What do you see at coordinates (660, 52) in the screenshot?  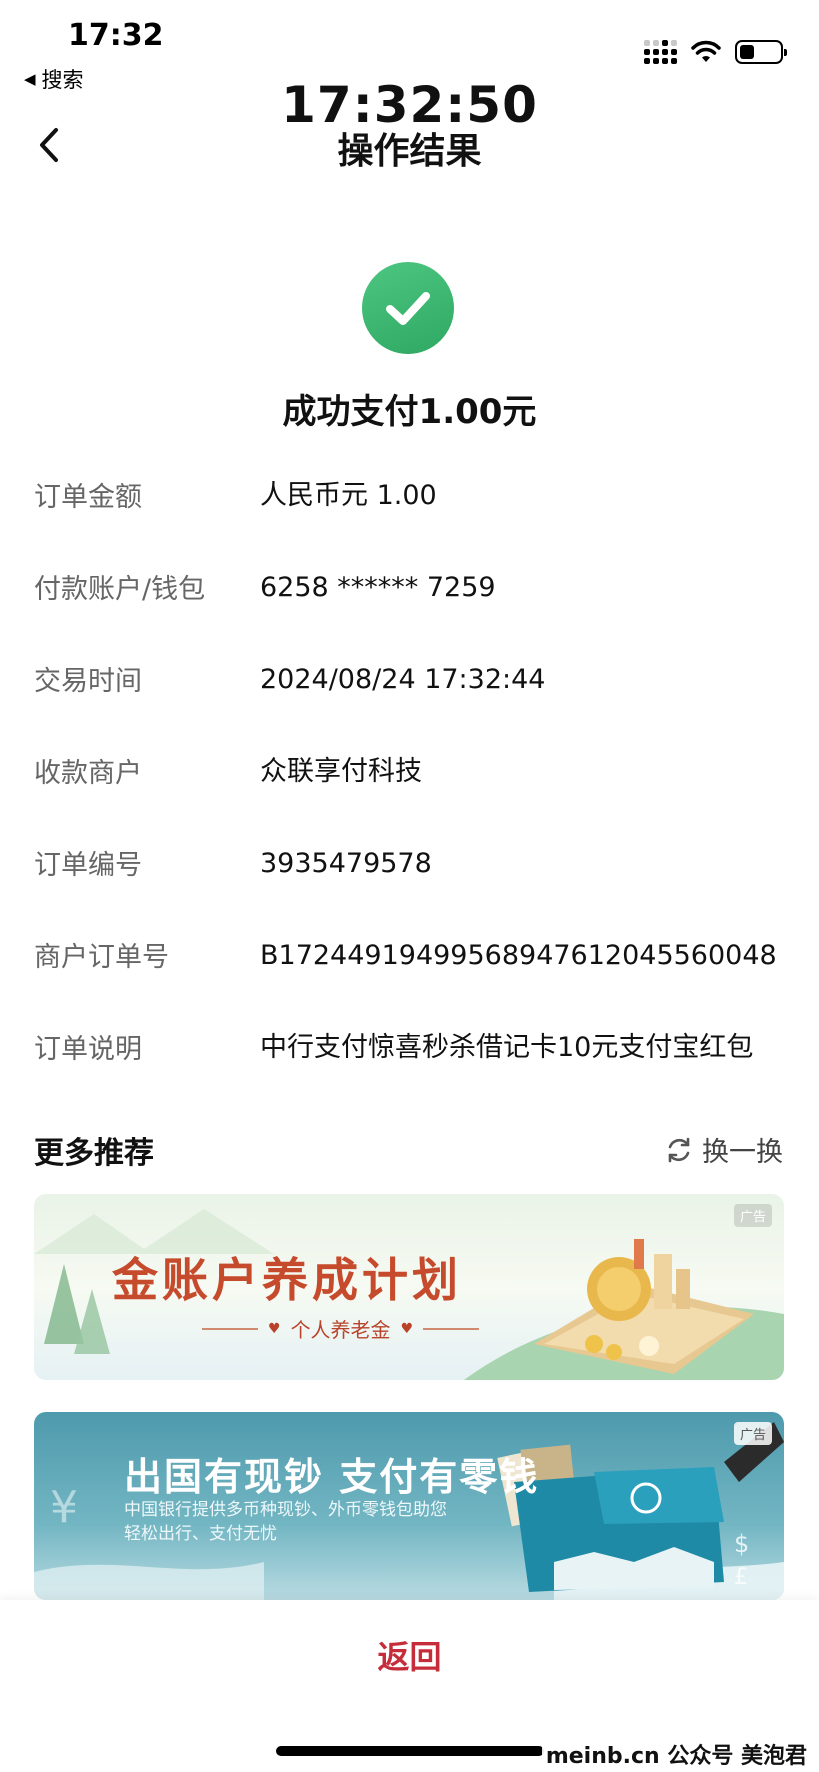 I see `signal-icon` at bounding box center [660, 52].